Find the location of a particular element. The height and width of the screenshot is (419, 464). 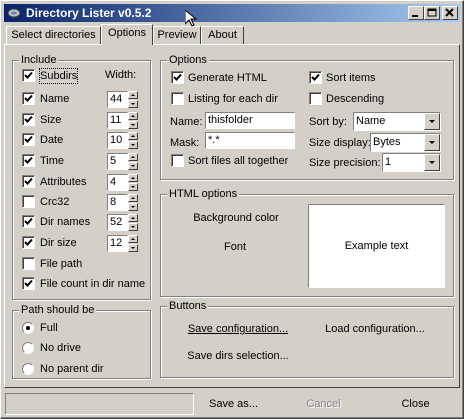

status-area is located at coordinates (99, 404).